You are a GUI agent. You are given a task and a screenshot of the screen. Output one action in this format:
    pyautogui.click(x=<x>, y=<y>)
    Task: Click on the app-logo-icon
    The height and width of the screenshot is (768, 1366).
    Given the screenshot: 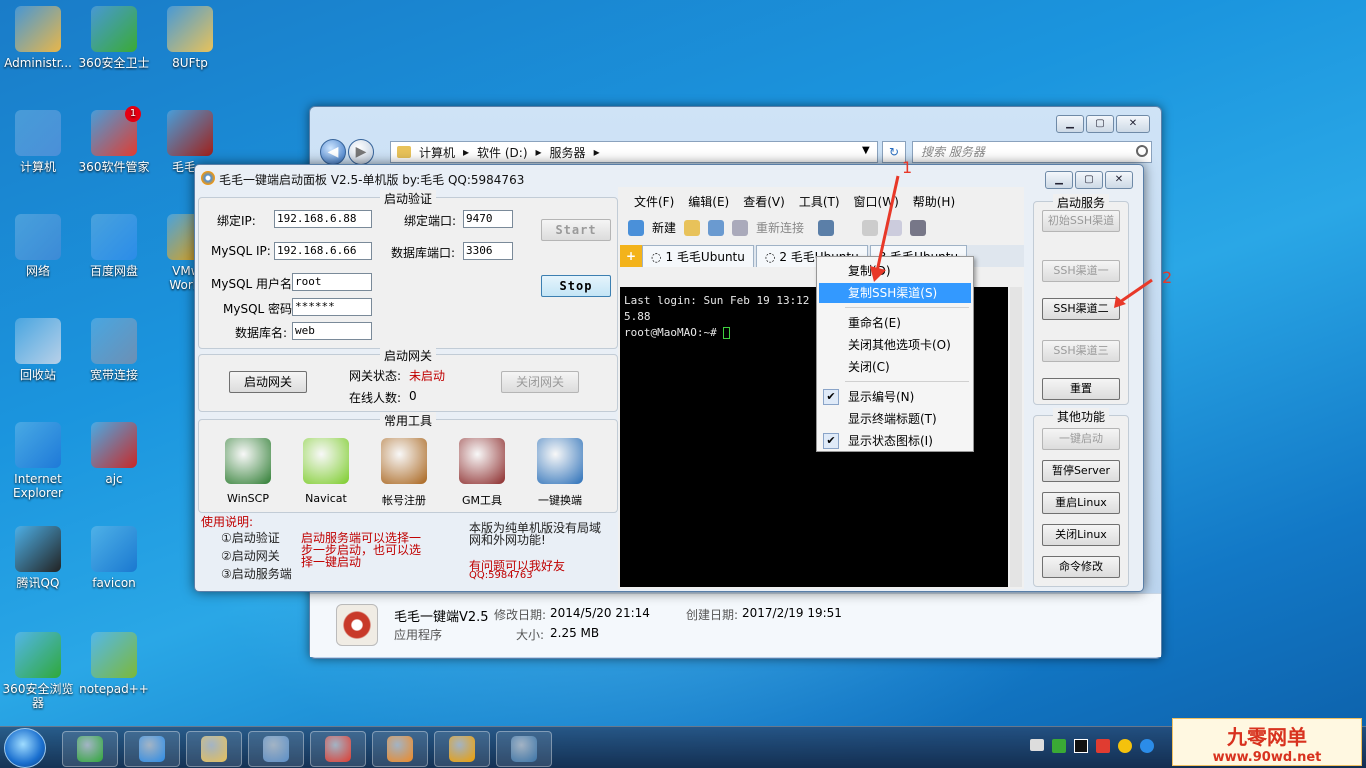 What is the action you would take?
    pyautogui.click(x=208, y=178)
    